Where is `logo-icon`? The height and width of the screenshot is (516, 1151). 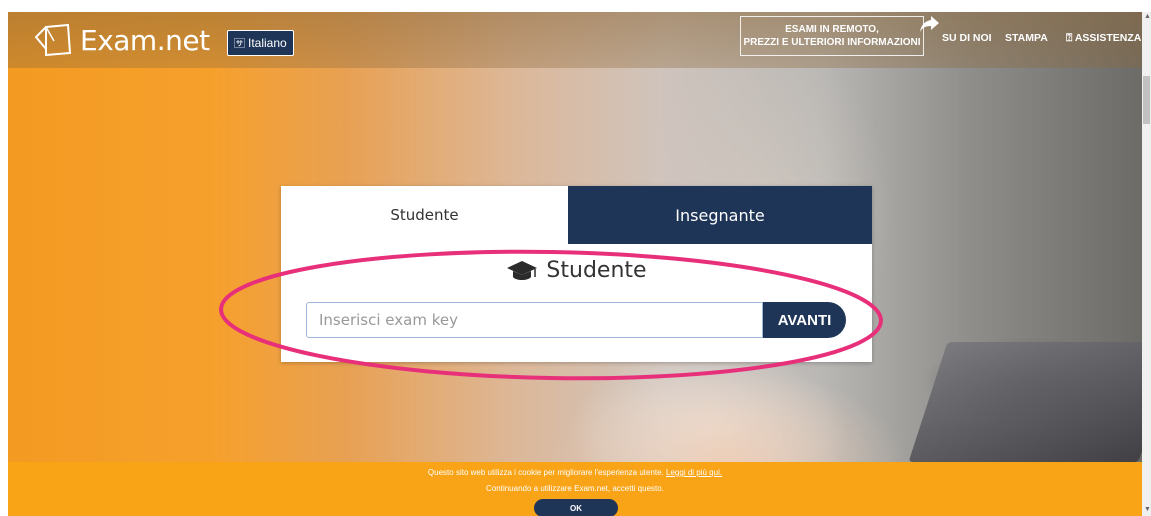
logo-icon is located at coordinates (53, 40).